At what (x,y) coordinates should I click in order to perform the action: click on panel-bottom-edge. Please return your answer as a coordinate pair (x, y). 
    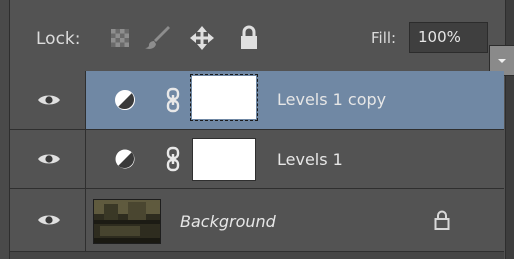
    Looking at the image, I should click on (257, 255).